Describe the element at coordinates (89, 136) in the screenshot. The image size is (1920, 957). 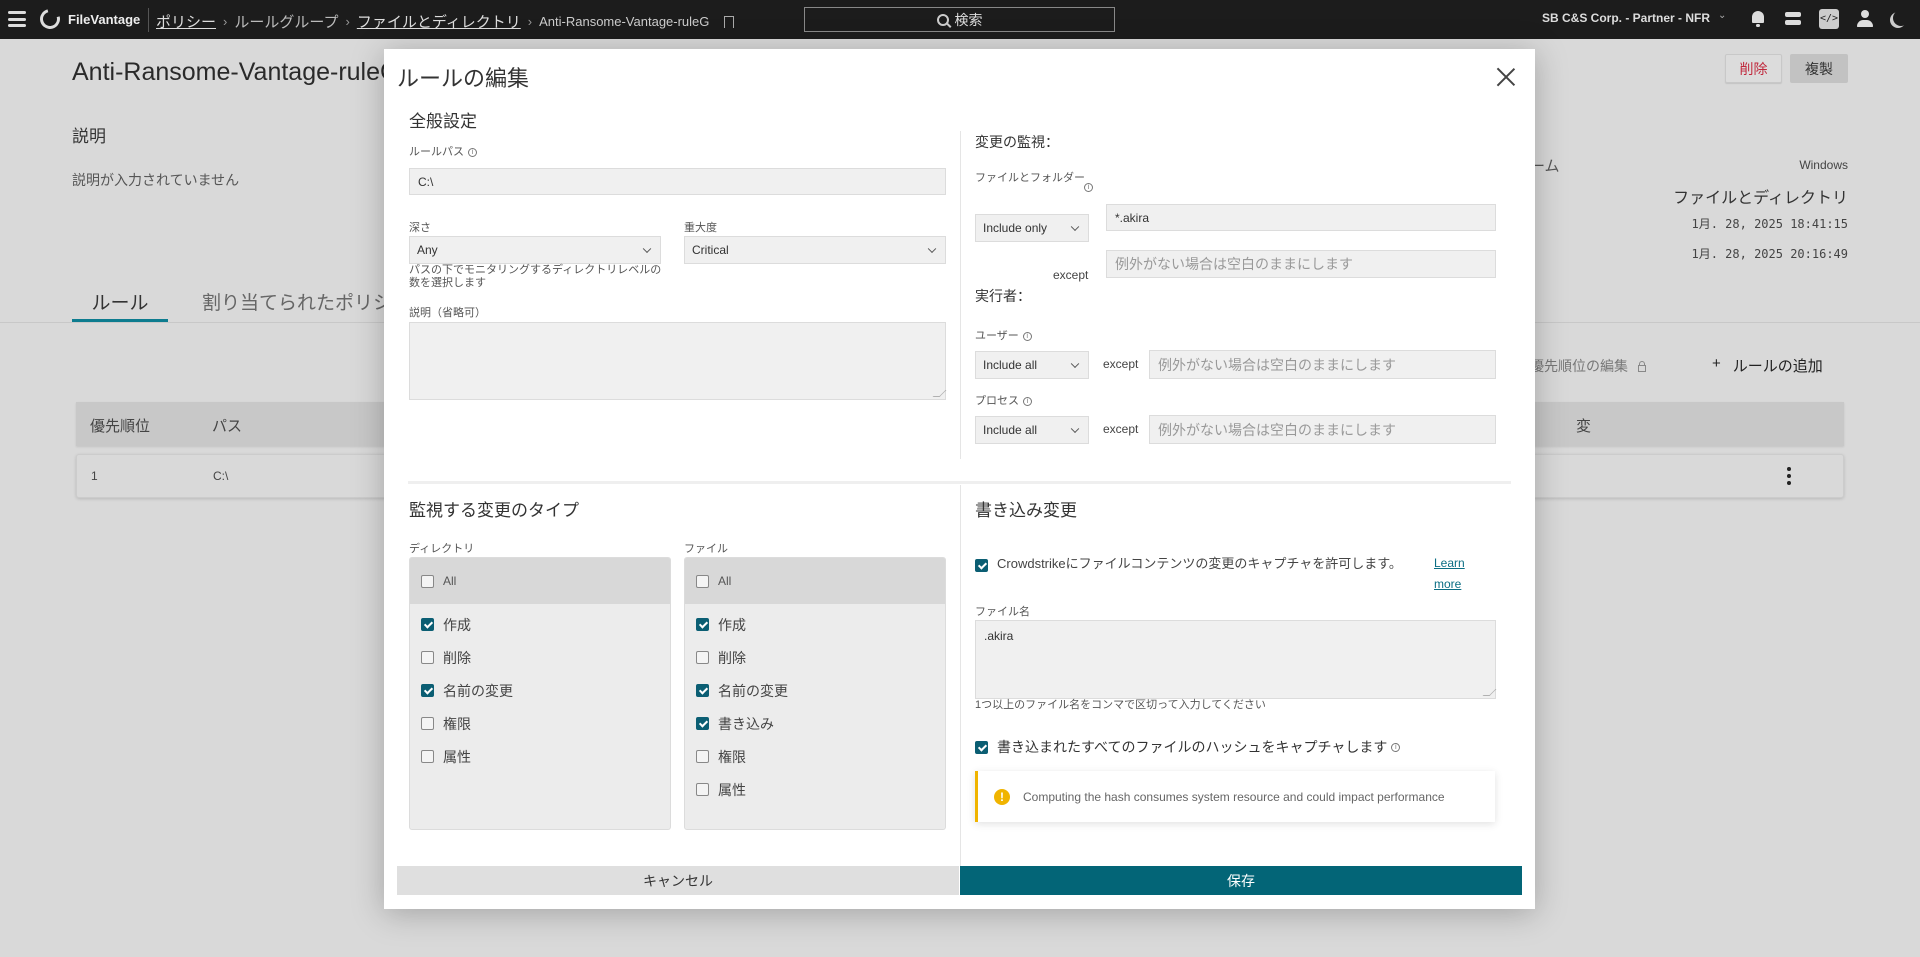
I see `description-heading: 説明` at that location.